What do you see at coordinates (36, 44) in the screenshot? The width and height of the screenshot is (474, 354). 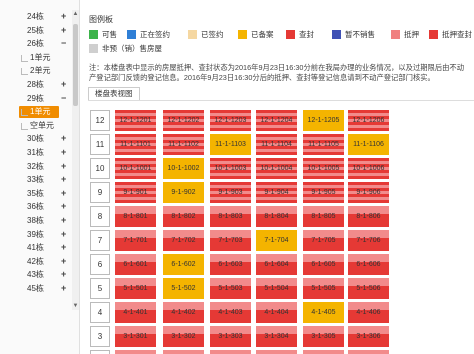 I see `tree-building-item: 26栋 −` at bounding box center [36, 44].